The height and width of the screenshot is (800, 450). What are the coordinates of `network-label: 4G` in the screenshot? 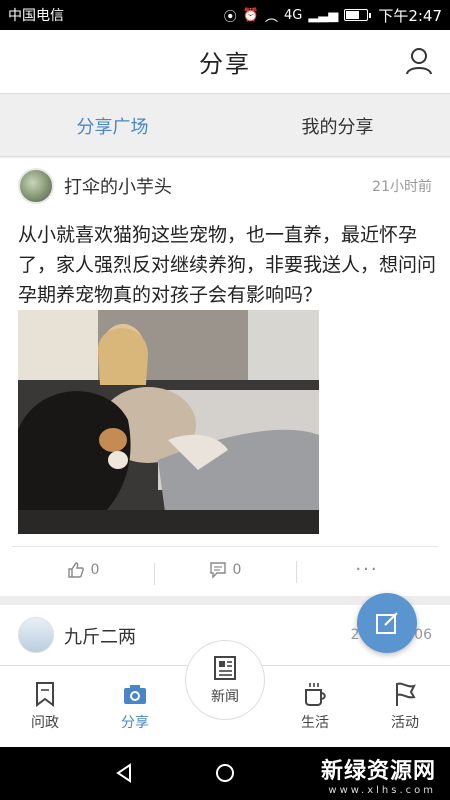 It's located at (293, 15).